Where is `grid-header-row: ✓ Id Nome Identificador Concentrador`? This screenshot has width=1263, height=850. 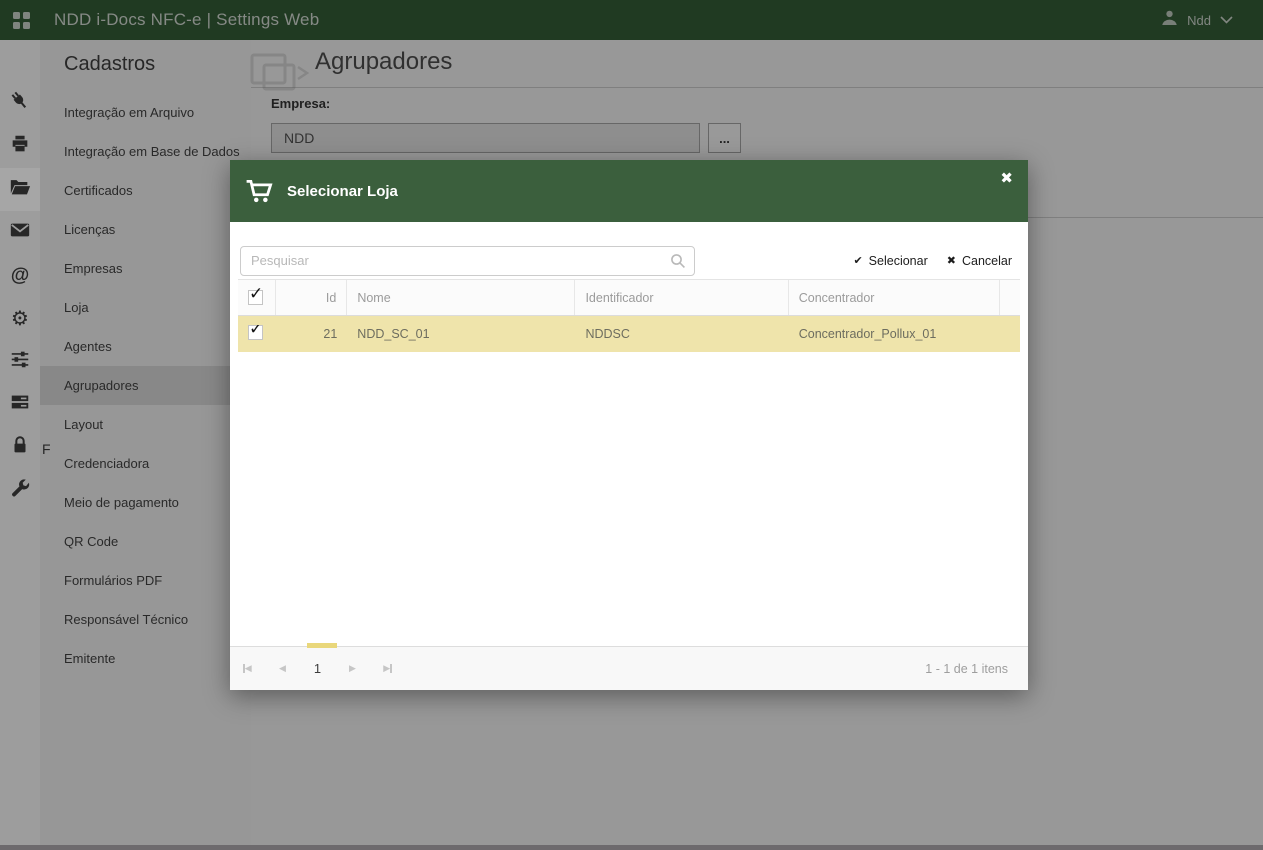
grid-header-row: ✓ Id Nome Identificador Concentrador is located at coordinates (629, 297).